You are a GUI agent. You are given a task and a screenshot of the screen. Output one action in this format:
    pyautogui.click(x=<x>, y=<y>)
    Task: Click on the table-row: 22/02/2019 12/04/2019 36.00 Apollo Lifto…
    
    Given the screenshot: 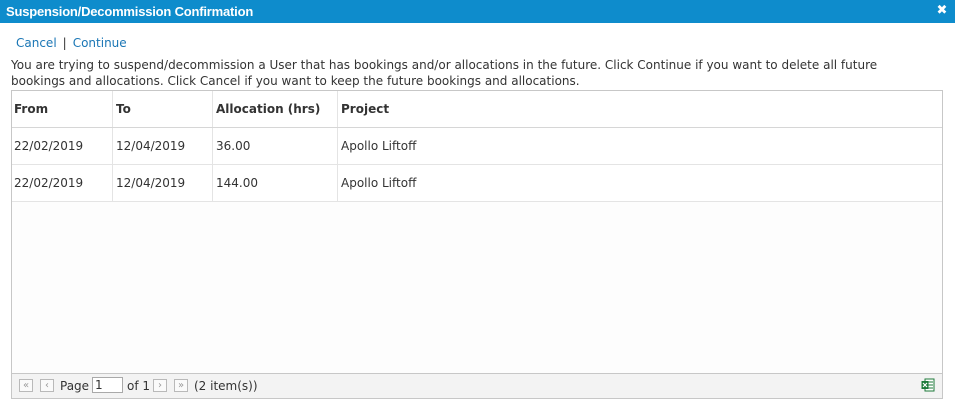 What is the action you would take?
    pyautogui.click(x=477, y=146)
    